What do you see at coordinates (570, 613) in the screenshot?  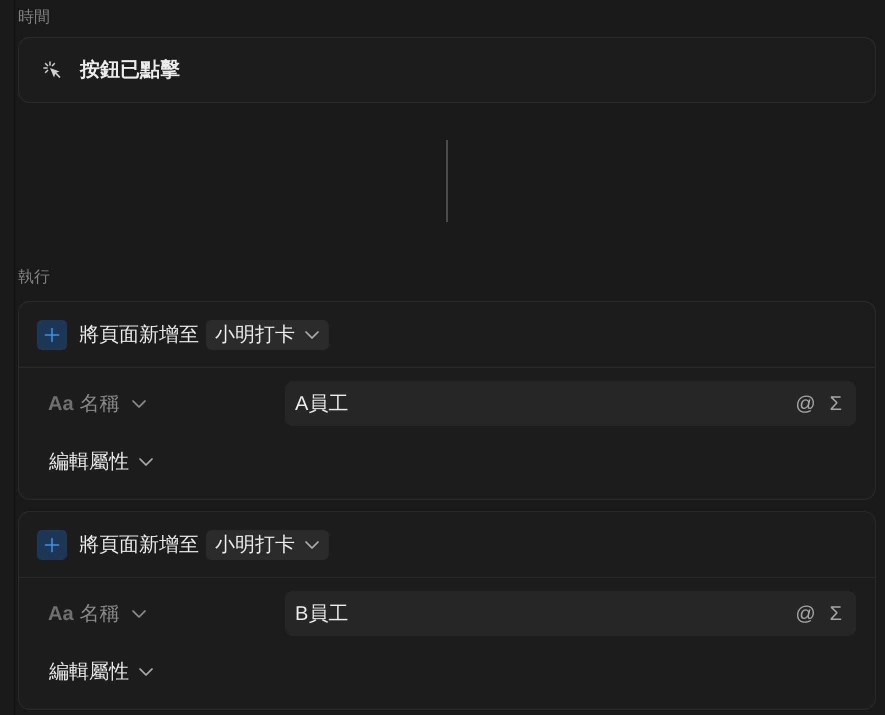 I see `property-value-field: B員工 @ Σ` at bounding box center [570, 613].